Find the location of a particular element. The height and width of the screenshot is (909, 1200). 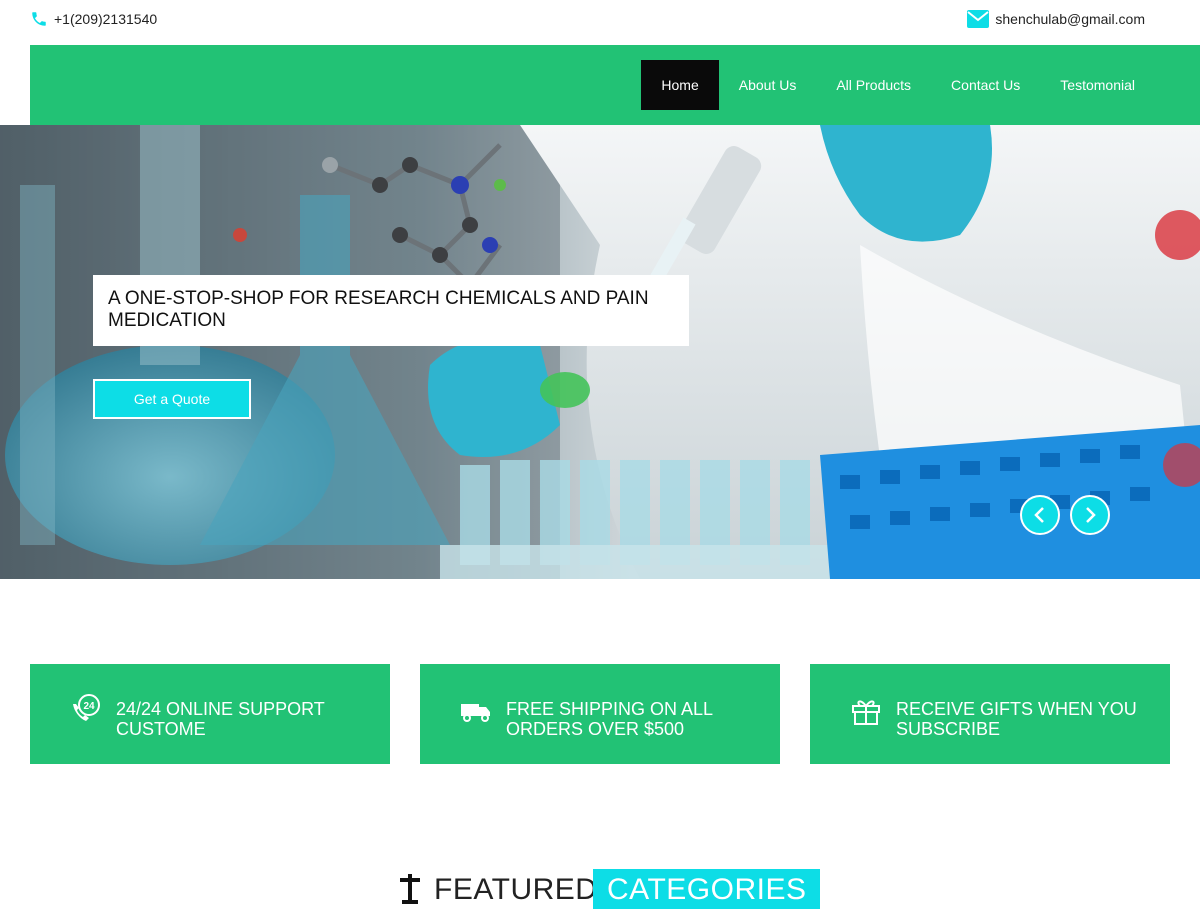

feature-free-shipping: FREE SHIPPING ON ALL ORDERS OVER $500 is located at coordinates (600, 714).